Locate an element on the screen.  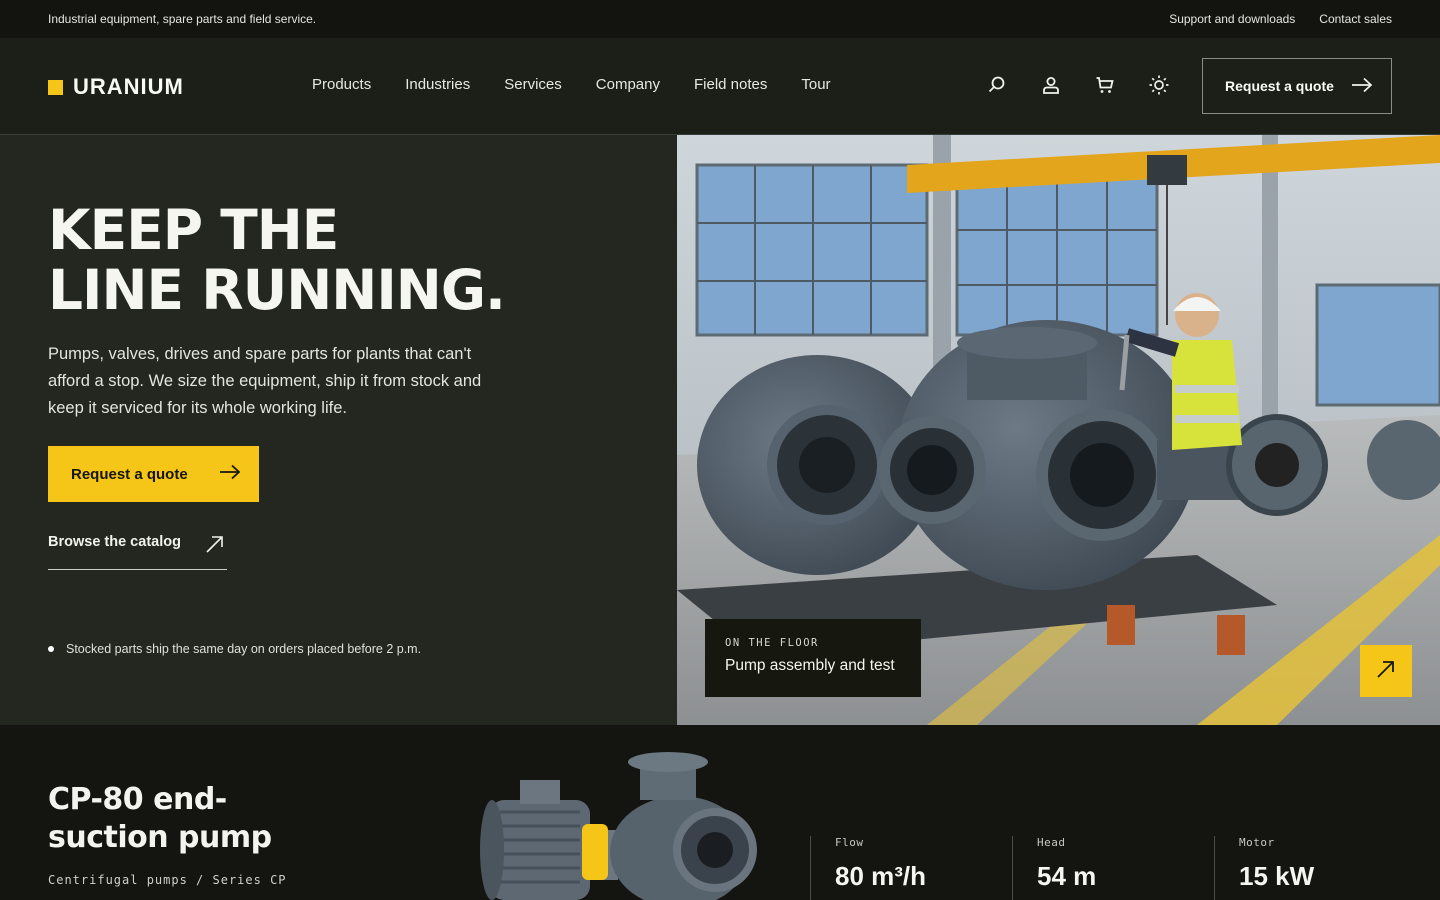
browse-catalog-link: Browse the catalog is located at coordinates (137, 552).